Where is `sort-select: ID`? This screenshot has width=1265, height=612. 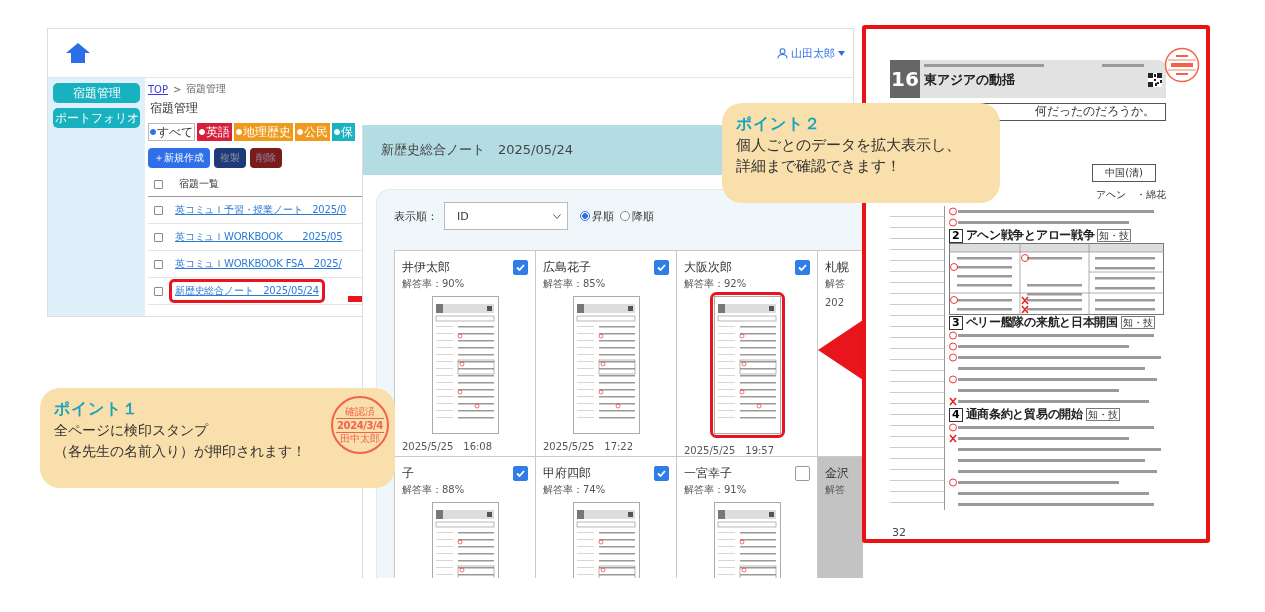 sort-select: ID is located at coordinates (506, 216).